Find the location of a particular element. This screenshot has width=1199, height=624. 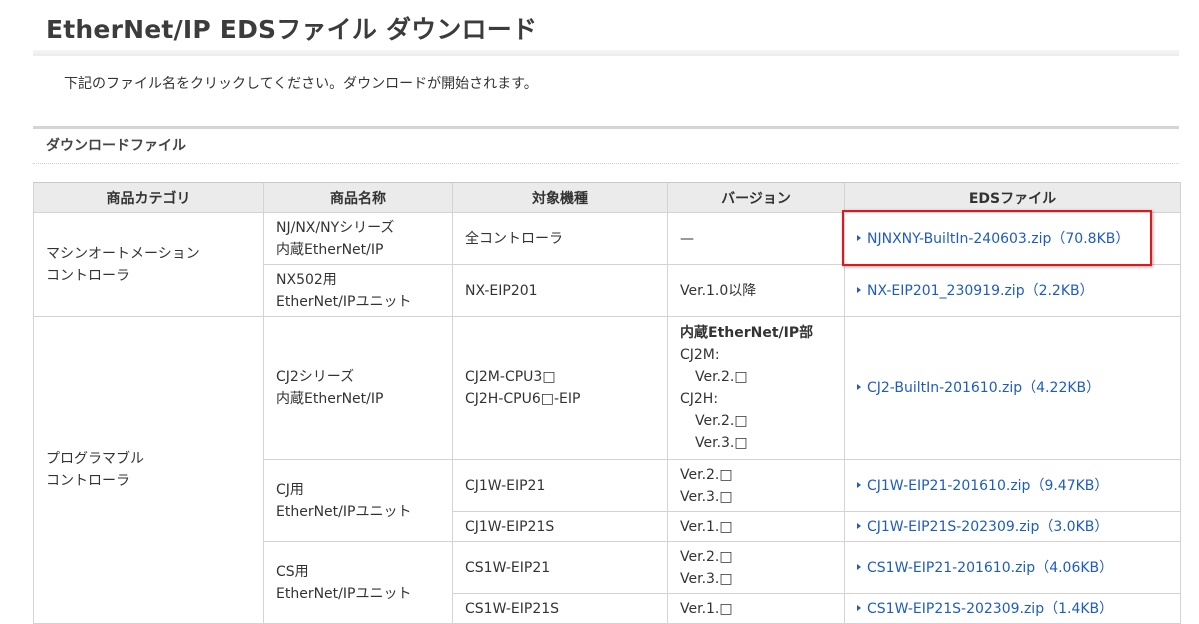

product-name-cell: CS用 EtherNet/IPユニット is located at coordinates (358, 582).